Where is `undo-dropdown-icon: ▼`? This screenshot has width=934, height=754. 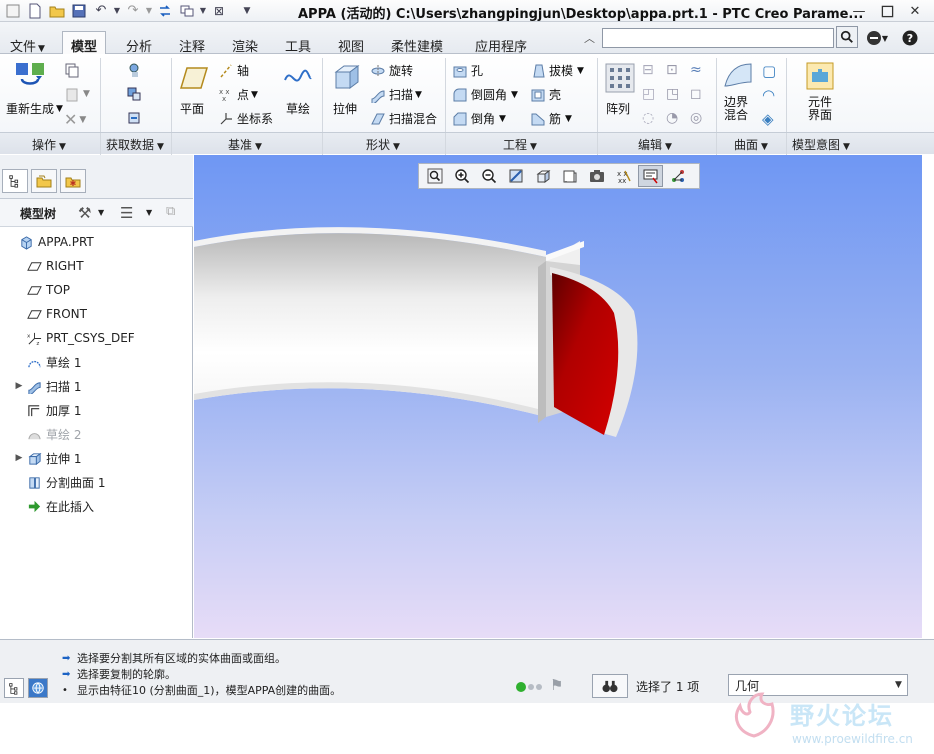 undo-dropdown-icon: ▼ is located at coordinates (117, 11).